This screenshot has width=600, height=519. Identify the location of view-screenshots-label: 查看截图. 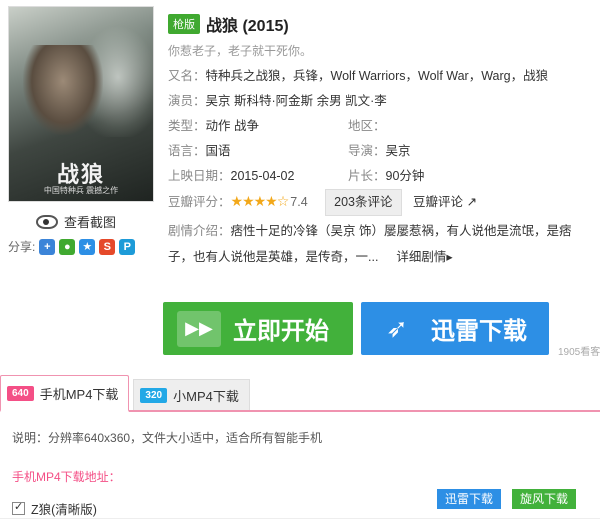
(90, 222).